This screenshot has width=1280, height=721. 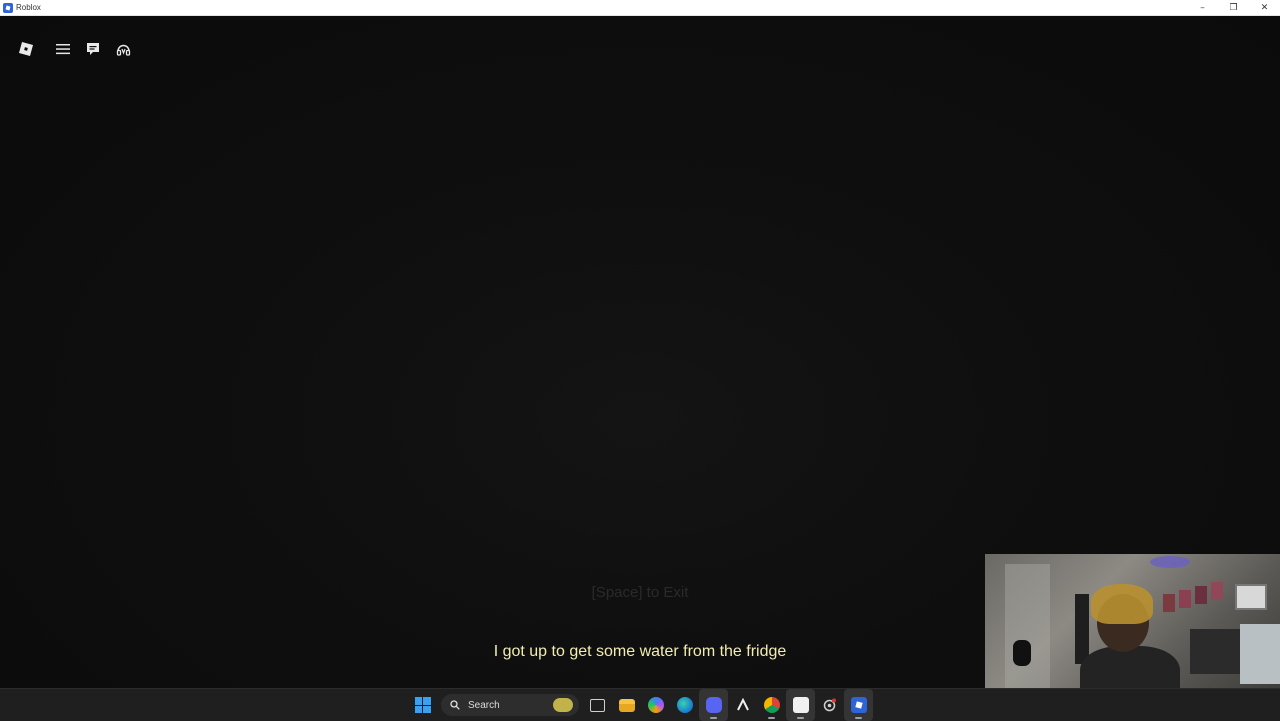 What do you see at coordinates (510, 705) in the screenshot?
I see `taskbar-search: Search` at bounding box center [510, 705].